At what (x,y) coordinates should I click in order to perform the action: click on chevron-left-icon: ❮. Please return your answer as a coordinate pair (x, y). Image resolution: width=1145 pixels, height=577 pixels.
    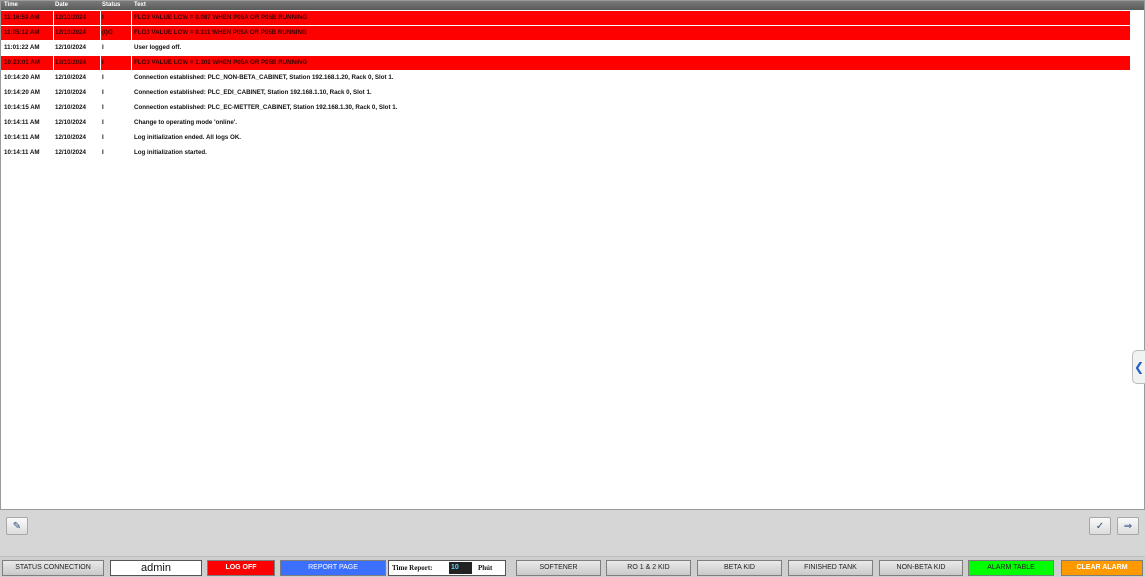
    Looking at the image, I should click on (1139, 367).